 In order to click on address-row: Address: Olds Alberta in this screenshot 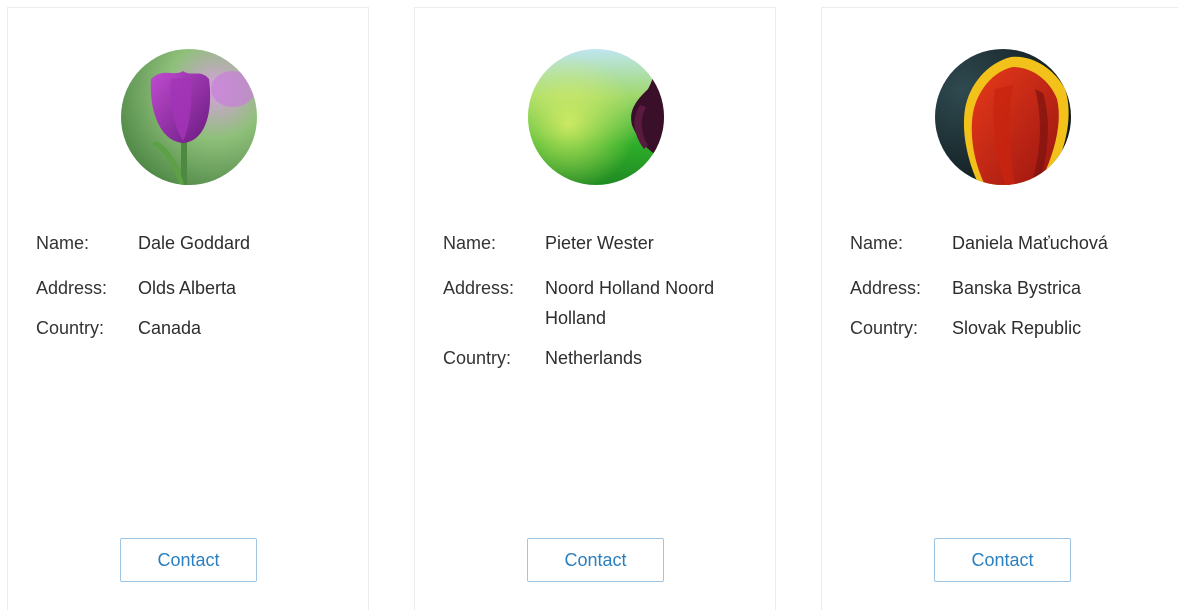, I will do `click(191, 288)`.